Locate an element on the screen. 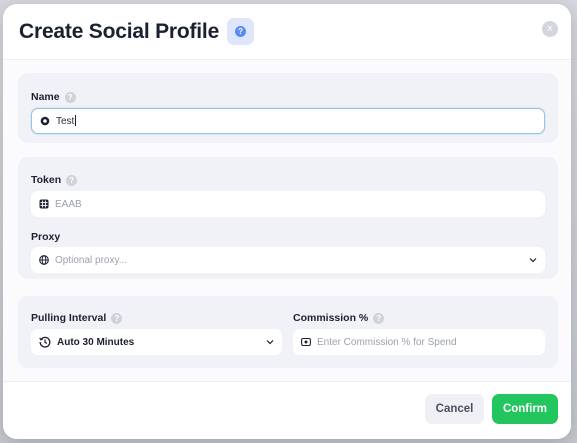 This screenshot has width=577, height=443. commission-label: Commission % ? is located at coordinates (339, 318).